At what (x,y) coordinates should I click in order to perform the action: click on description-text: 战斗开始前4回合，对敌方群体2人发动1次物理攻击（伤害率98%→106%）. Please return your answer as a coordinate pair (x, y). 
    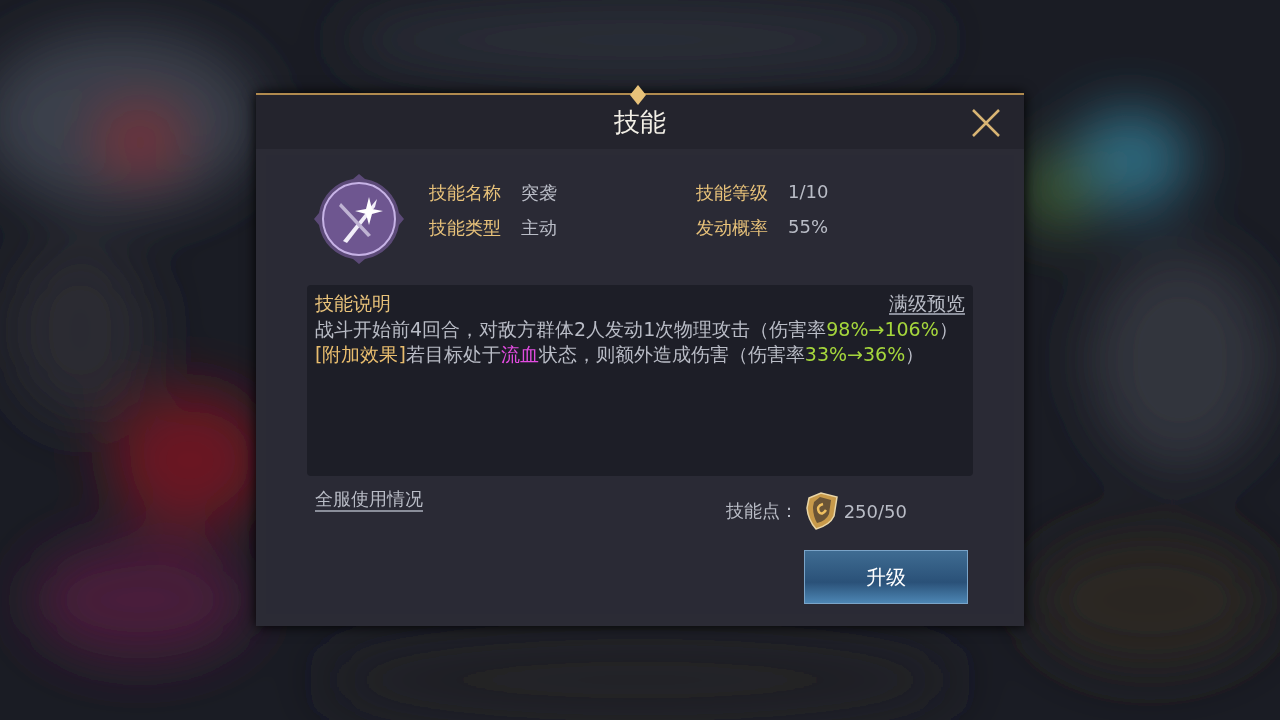
    Looking at the image, I should click on (637, 329).